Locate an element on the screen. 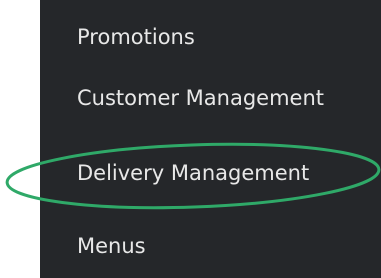  sidebar-item-delivery-management: Delivery Management is located at coordinates (193, 173).